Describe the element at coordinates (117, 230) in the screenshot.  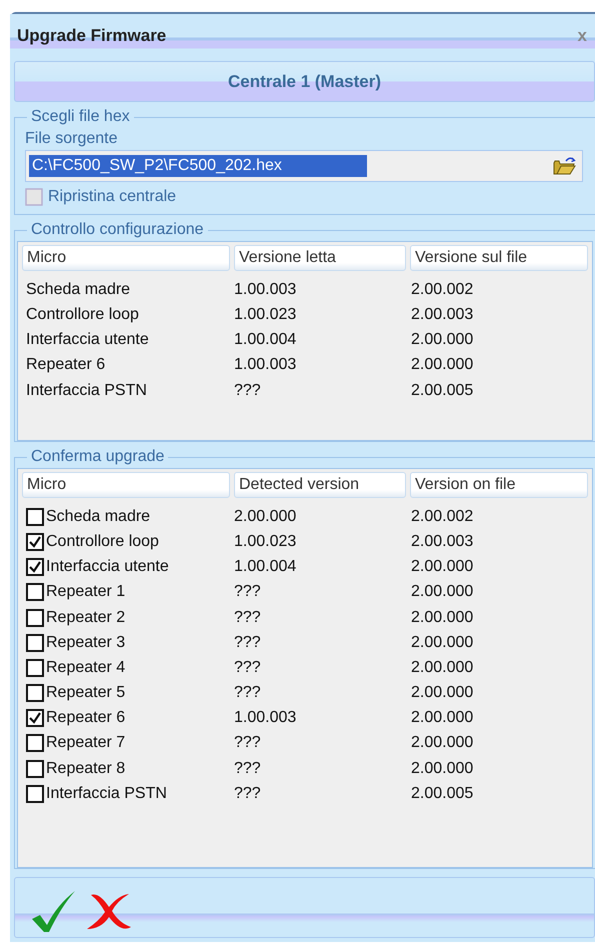
I see `group-legend: Controllo configurazione` at that location.